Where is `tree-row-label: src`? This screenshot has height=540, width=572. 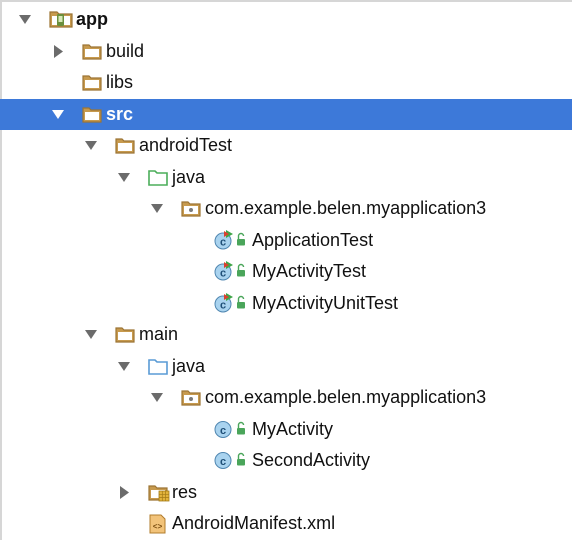
tree-row-label: src is located at coordinates (120, 113).